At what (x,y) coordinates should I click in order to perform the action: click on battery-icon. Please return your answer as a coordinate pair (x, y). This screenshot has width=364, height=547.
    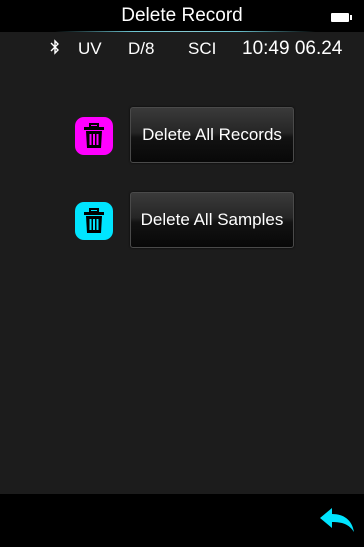
    Looking at the image, I should click on (341, 17).